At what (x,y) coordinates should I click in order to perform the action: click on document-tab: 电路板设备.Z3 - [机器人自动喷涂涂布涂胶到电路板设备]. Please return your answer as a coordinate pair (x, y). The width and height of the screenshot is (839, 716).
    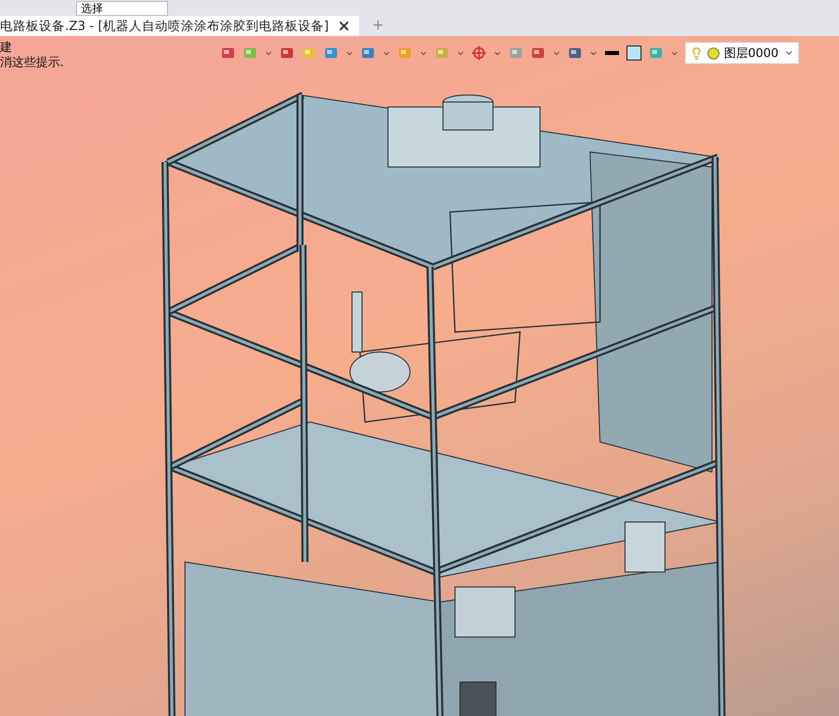
    Looking at the image, I should click on (179, 26).